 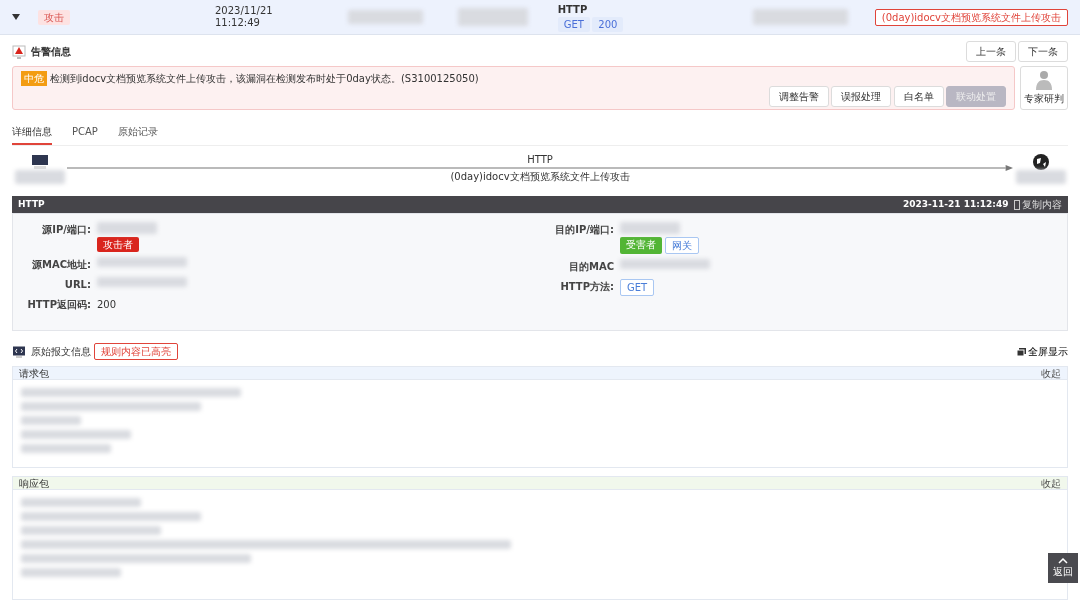 What do you see at coordinates (608, 24) in the screenshot?
I see `status-code-tag: 200` at bounding box center [608, 24].